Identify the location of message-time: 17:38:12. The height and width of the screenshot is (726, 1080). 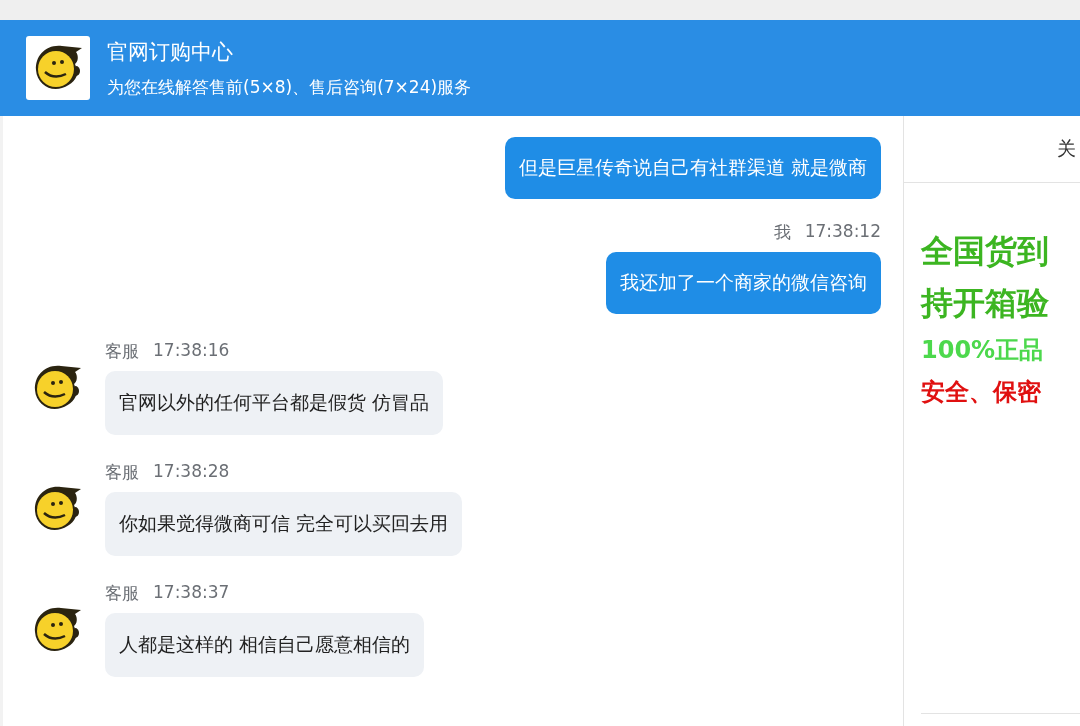
(842, 232).